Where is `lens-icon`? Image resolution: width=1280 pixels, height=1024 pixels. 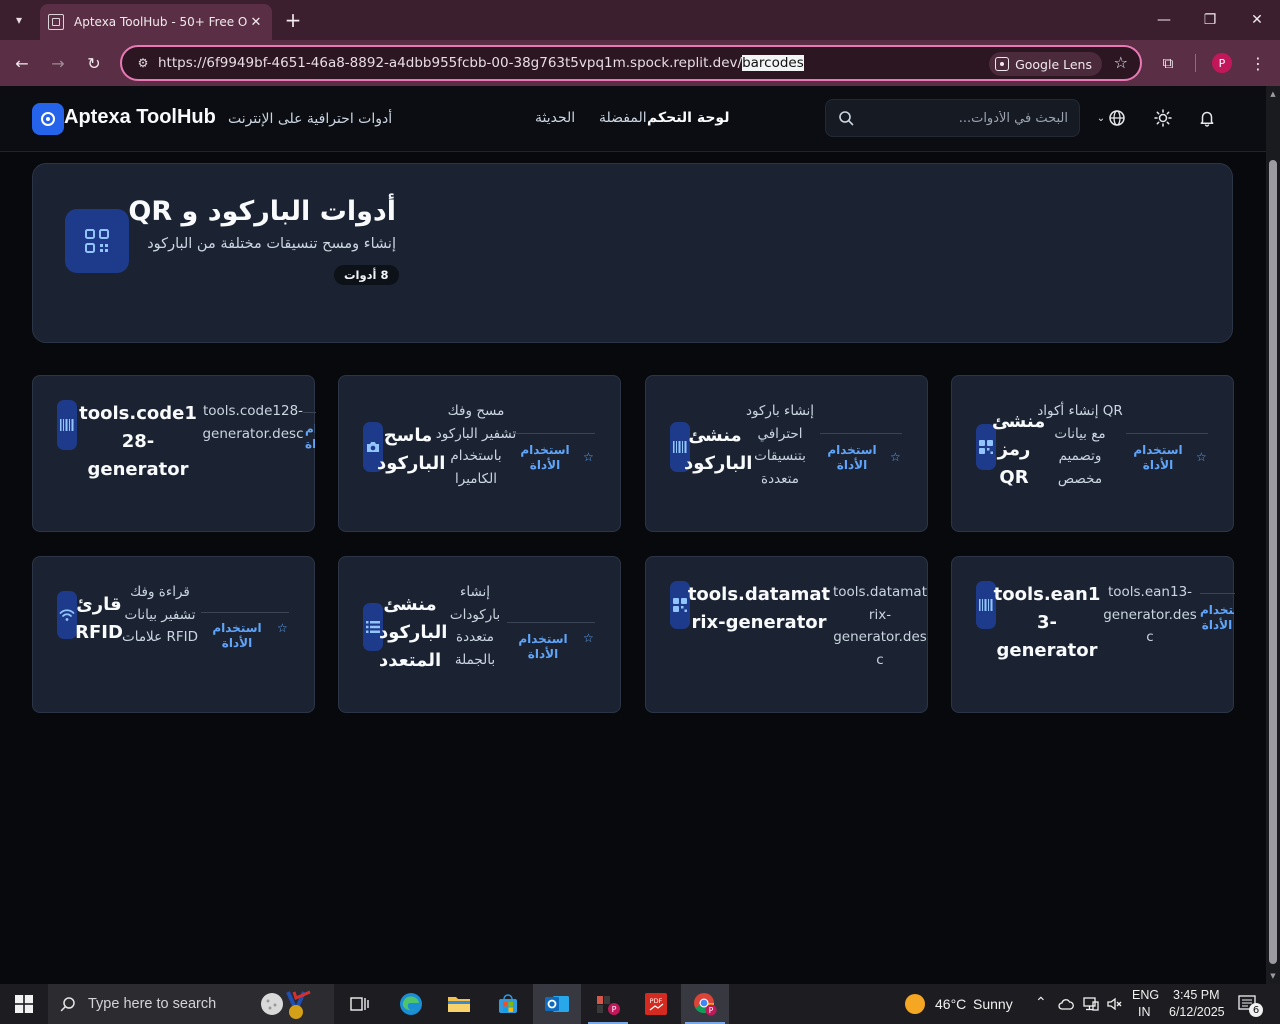 lens-icon is located at coordinates (1002, 64).